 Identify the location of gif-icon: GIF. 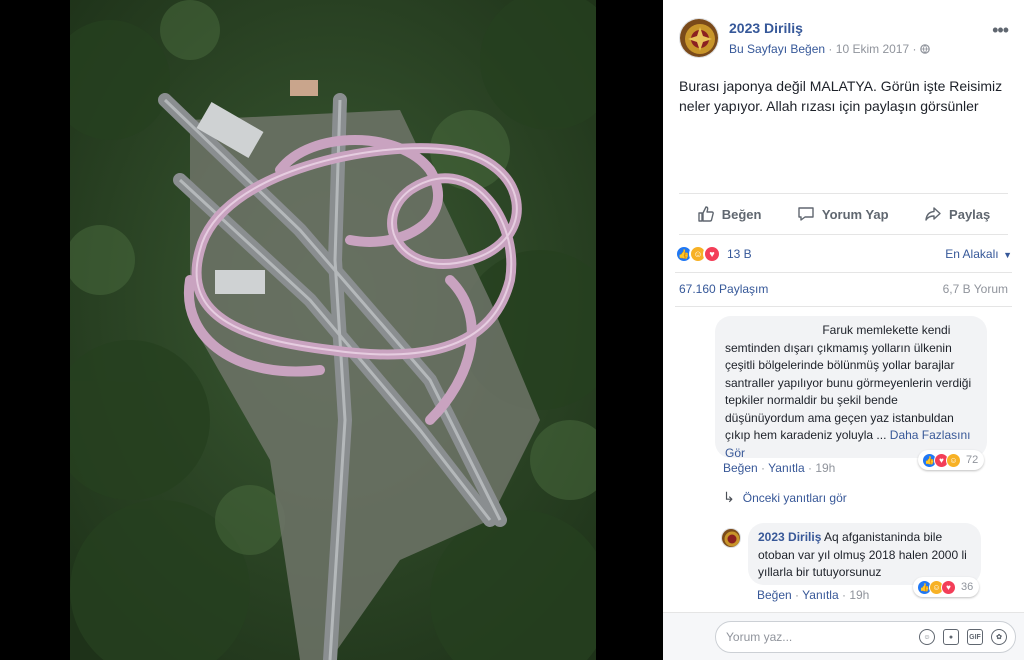
(975, 637).